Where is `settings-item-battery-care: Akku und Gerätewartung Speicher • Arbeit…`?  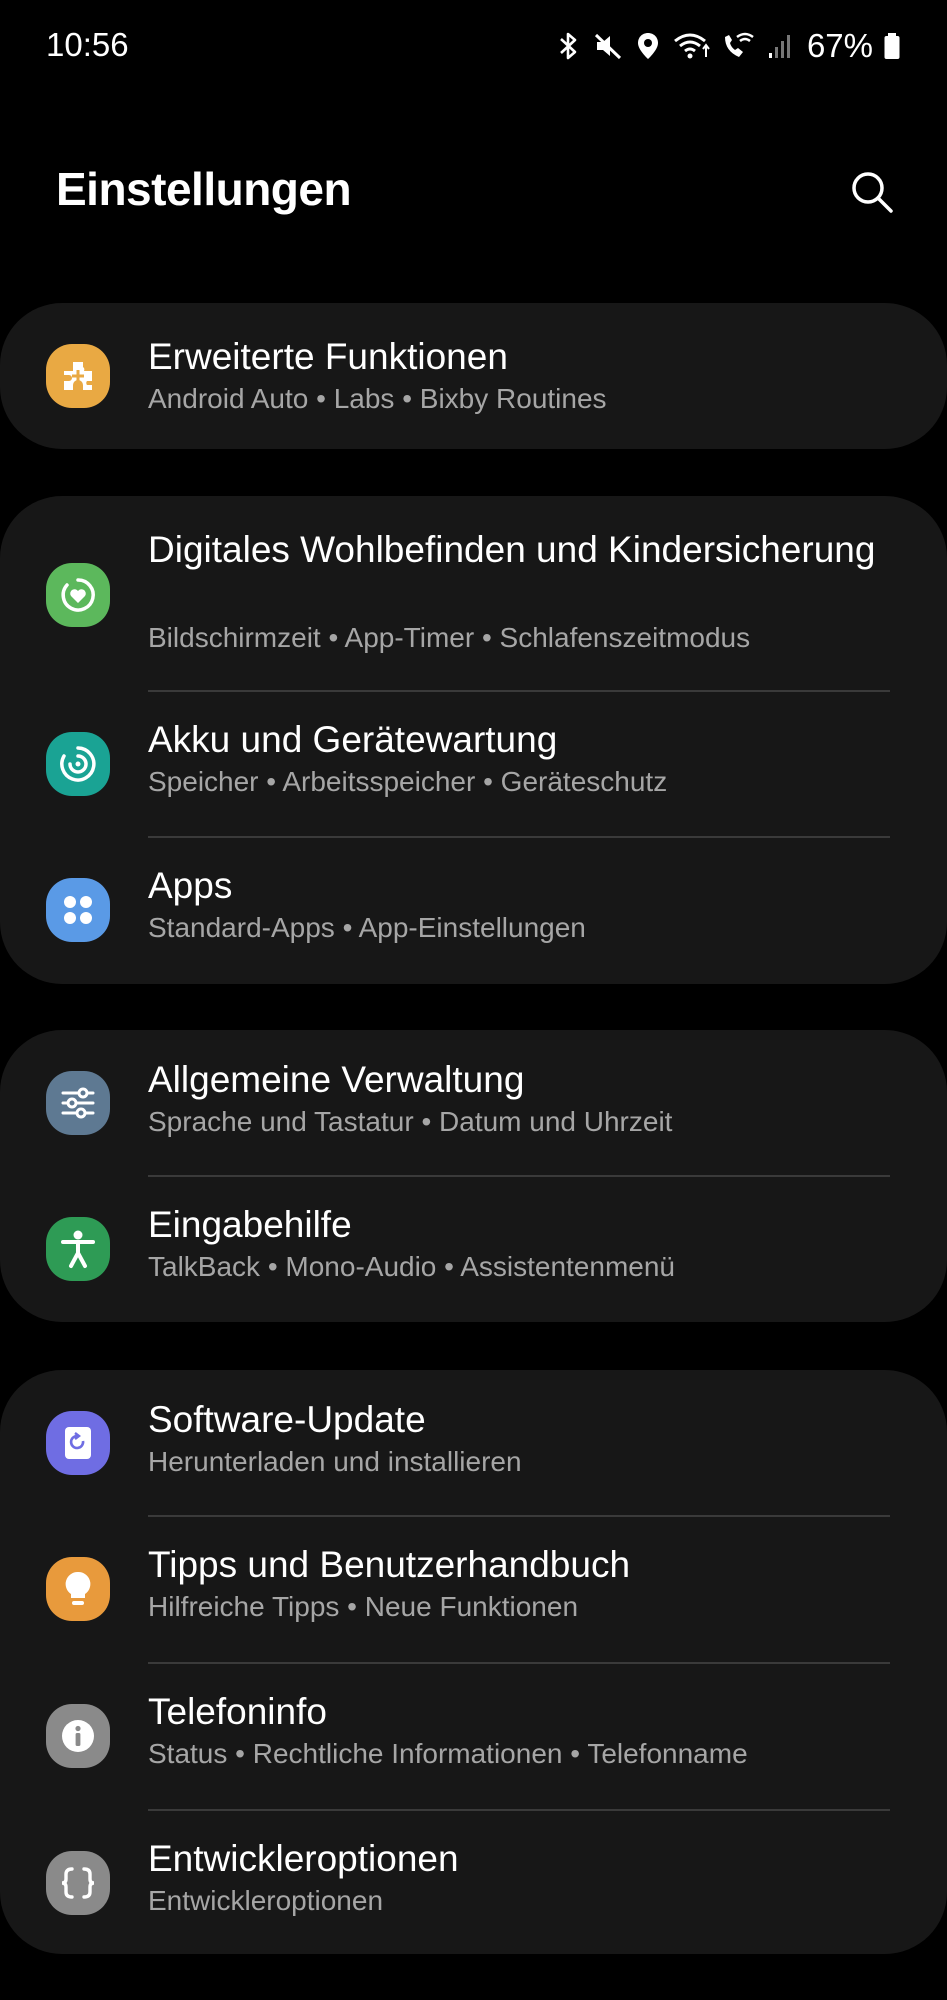 settings-item-battery-care: Akku und Gerätewartung Speicher • Arbeit… is located at coordinates (473, 765).